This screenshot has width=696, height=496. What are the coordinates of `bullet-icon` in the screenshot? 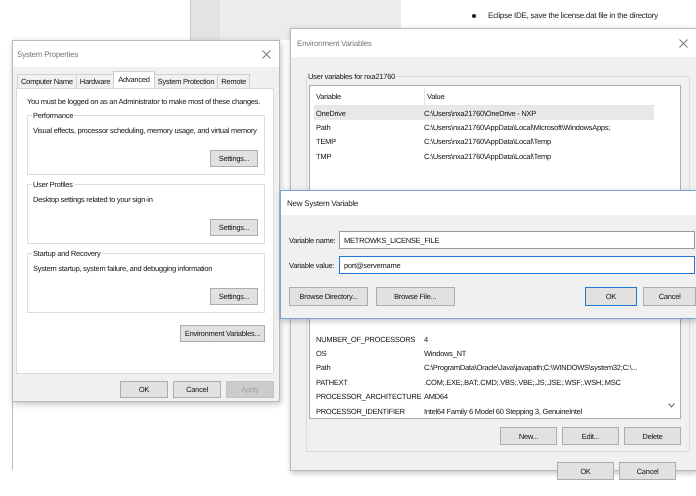 It's located at (474, 16).